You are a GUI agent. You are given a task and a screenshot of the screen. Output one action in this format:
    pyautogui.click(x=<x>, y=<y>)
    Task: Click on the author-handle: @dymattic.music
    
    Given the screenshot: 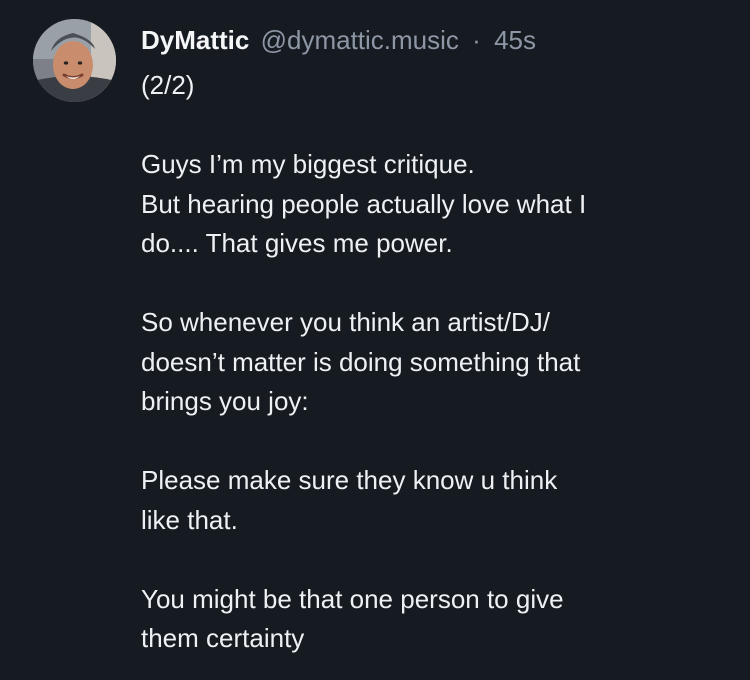 What is the action you would take?
    pyautogui.click(x=360, y=40)
    